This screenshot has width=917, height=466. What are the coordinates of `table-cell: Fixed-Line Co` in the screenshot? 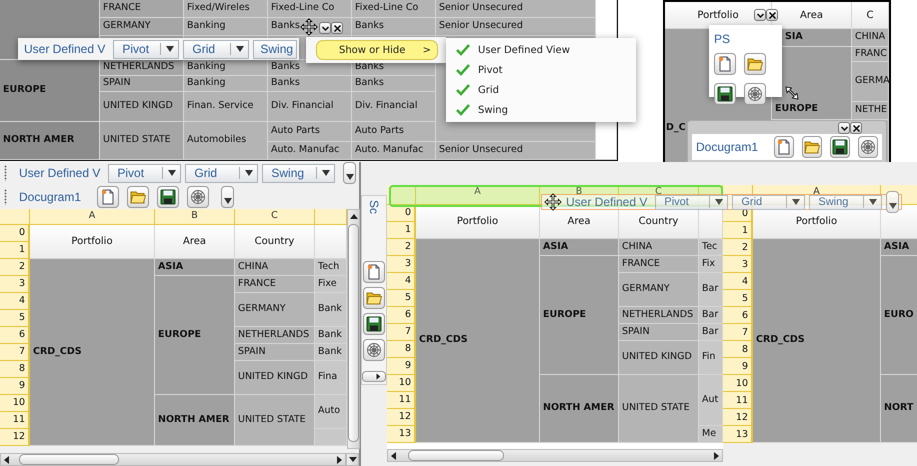 It's located at (310, 9).